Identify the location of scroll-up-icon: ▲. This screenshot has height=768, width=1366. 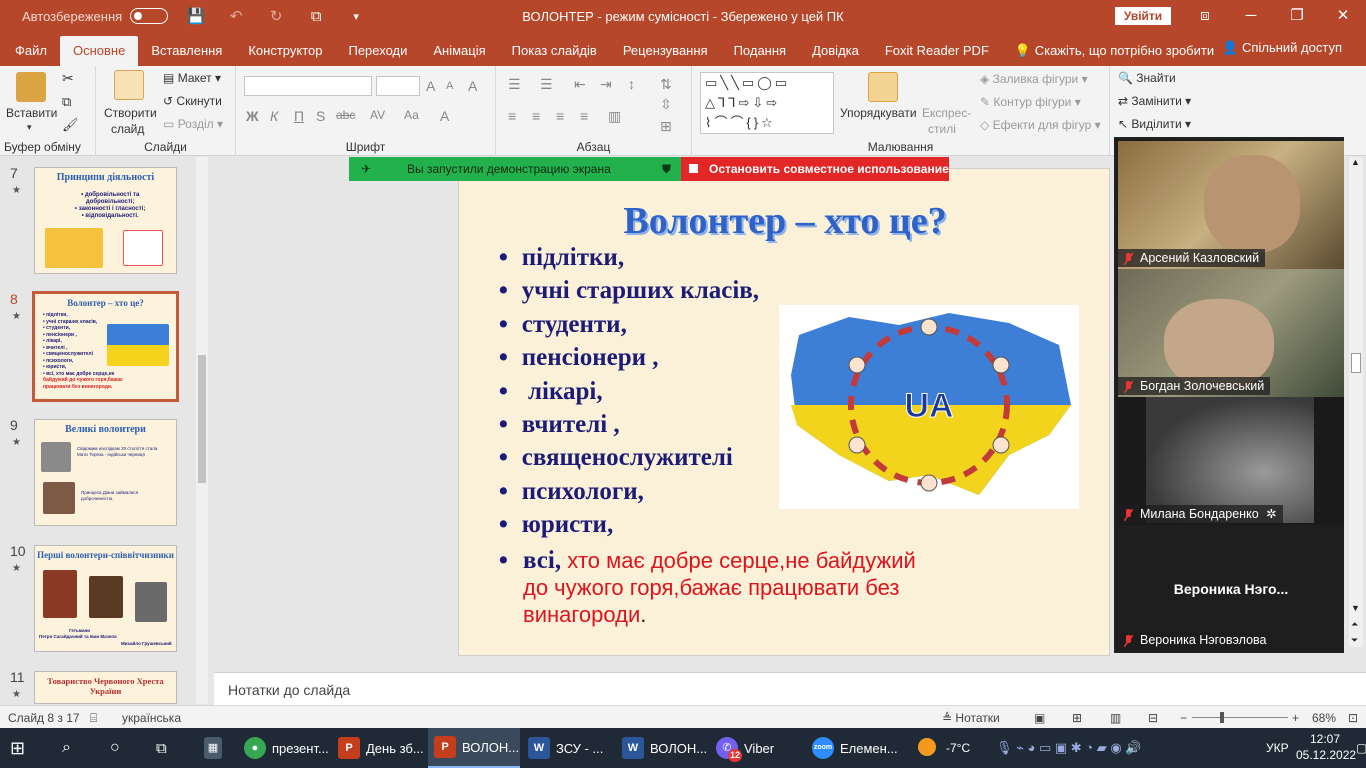
(1355, 162).